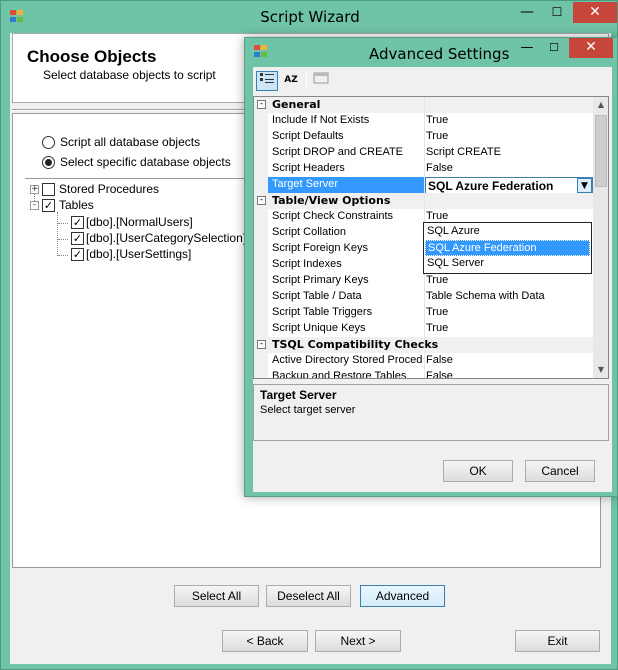 This screenshot has height=670, width=618. Describe the element at coordinates (317, 296) in the screenshot. I see `property-name: Script Table / Data` at that location.